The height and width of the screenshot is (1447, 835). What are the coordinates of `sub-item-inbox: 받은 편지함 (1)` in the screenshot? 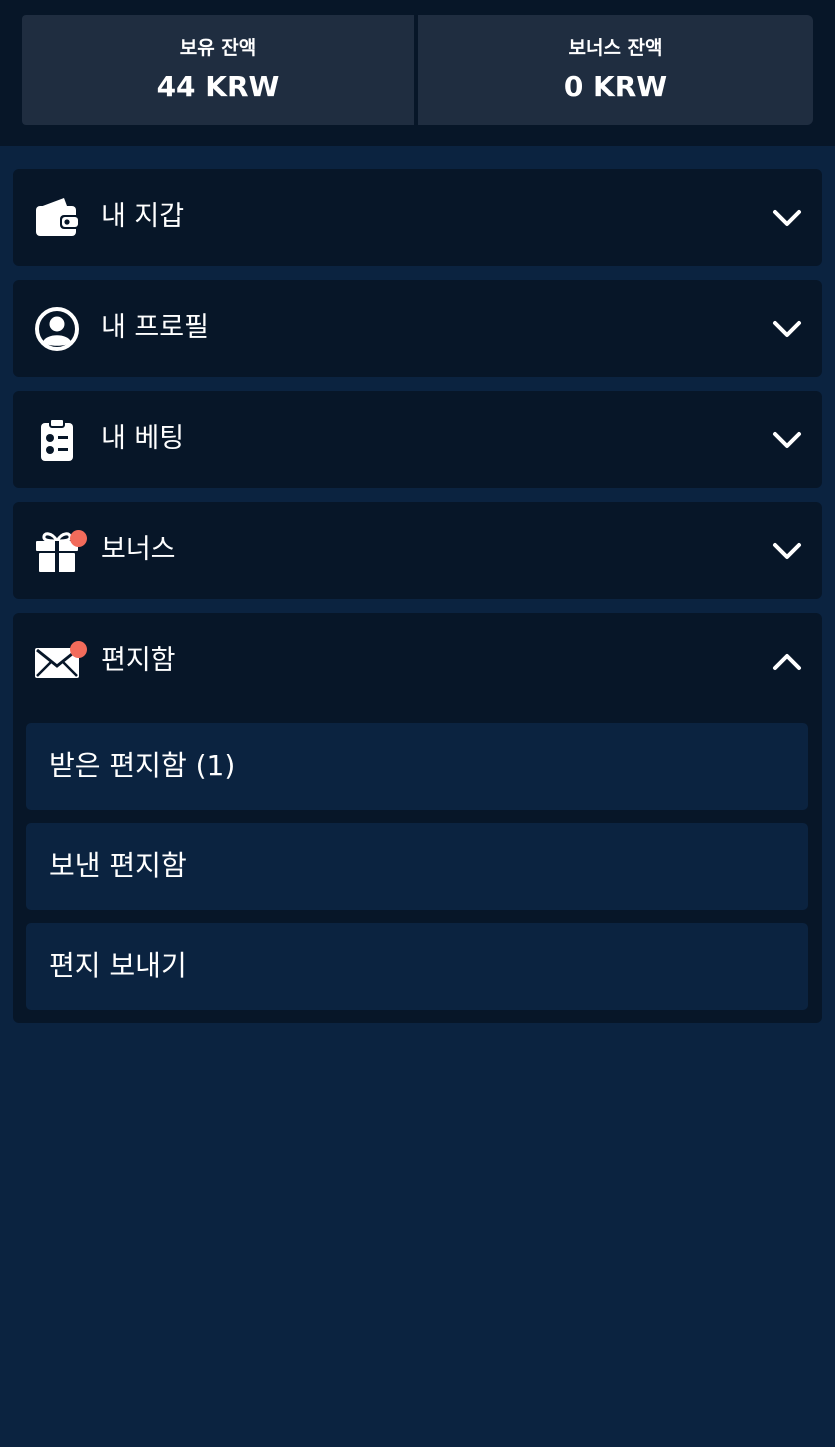 It's located at (417, 766).